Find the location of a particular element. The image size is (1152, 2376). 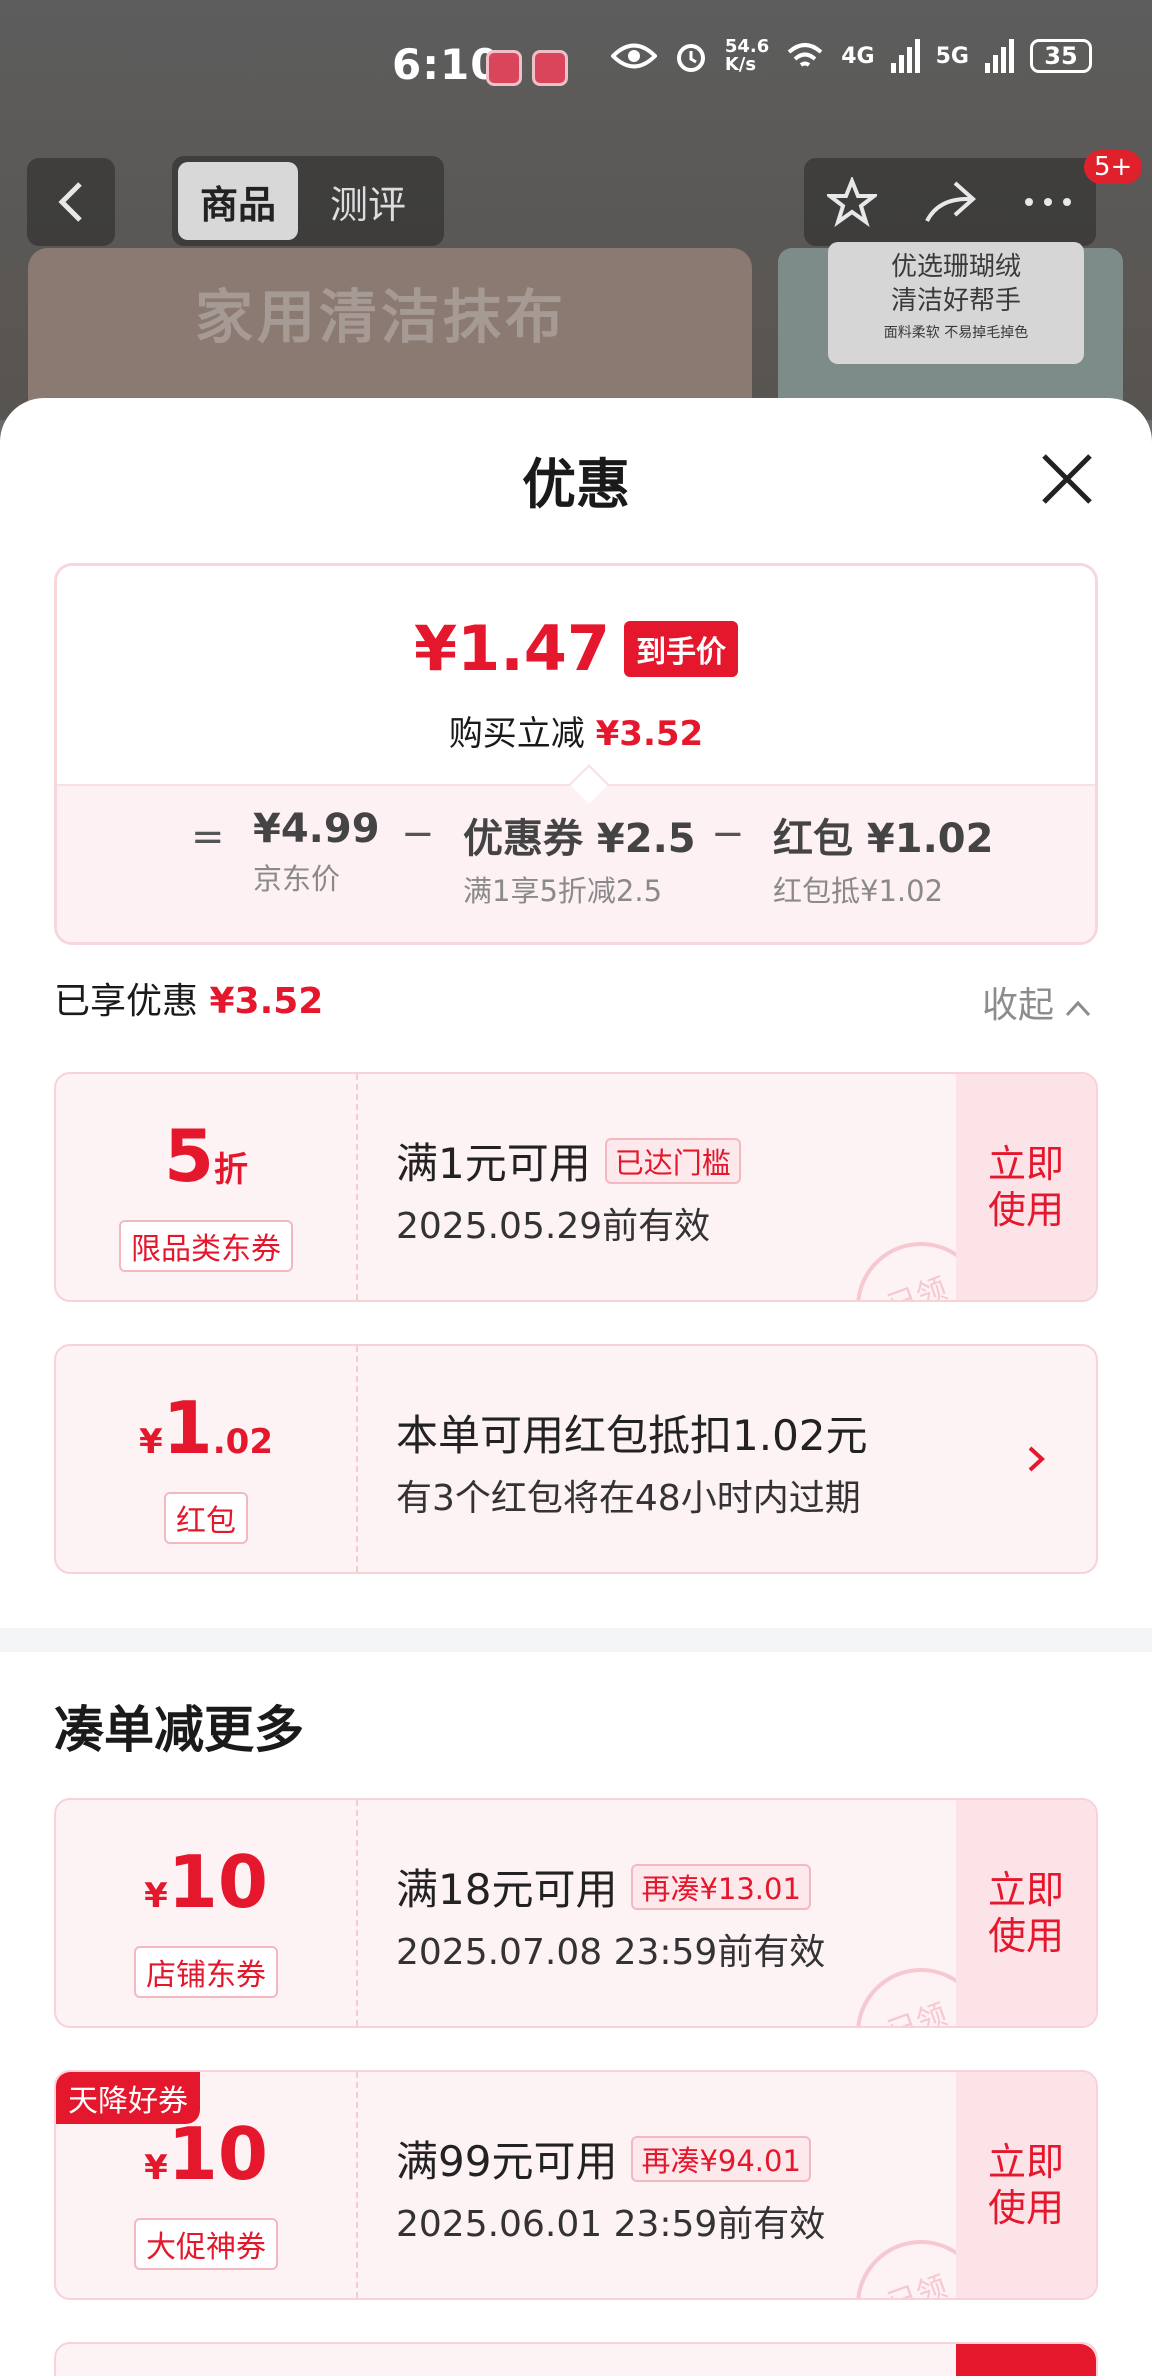

coupon-type: 红包 is located at coordinates (206, 1518).